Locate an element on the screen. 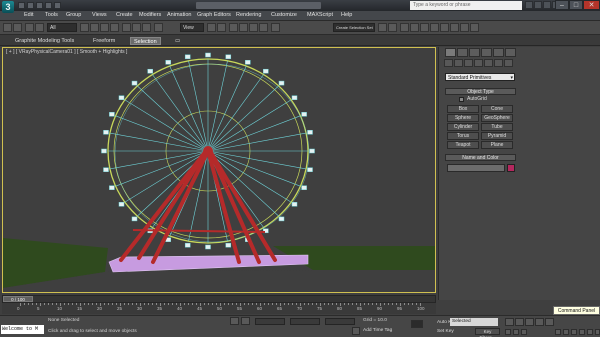 The height and width of the screenshot is (337, 600). manipulate-icon is located at coordinates (158, 27).